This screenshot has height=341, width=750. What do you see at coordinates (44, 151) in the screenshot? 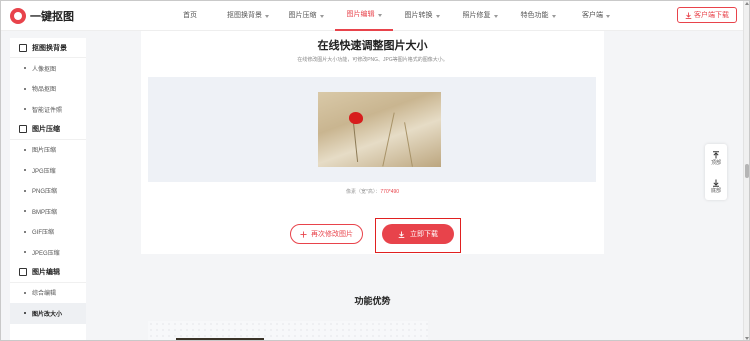
I see `sidebar-item-label: 图片压缩` at bounding box center [44, 151].